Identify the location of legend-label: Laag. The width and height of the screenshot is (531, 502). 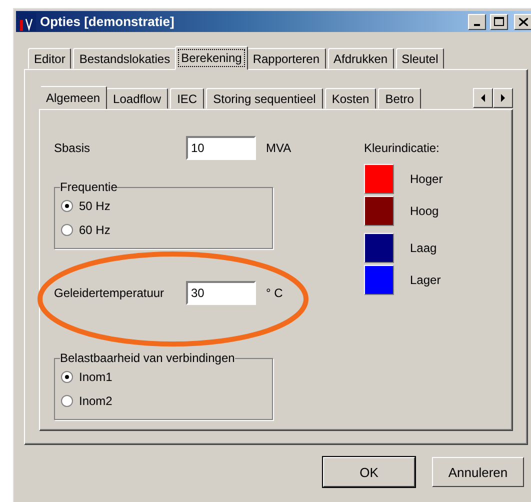
(423, 248).